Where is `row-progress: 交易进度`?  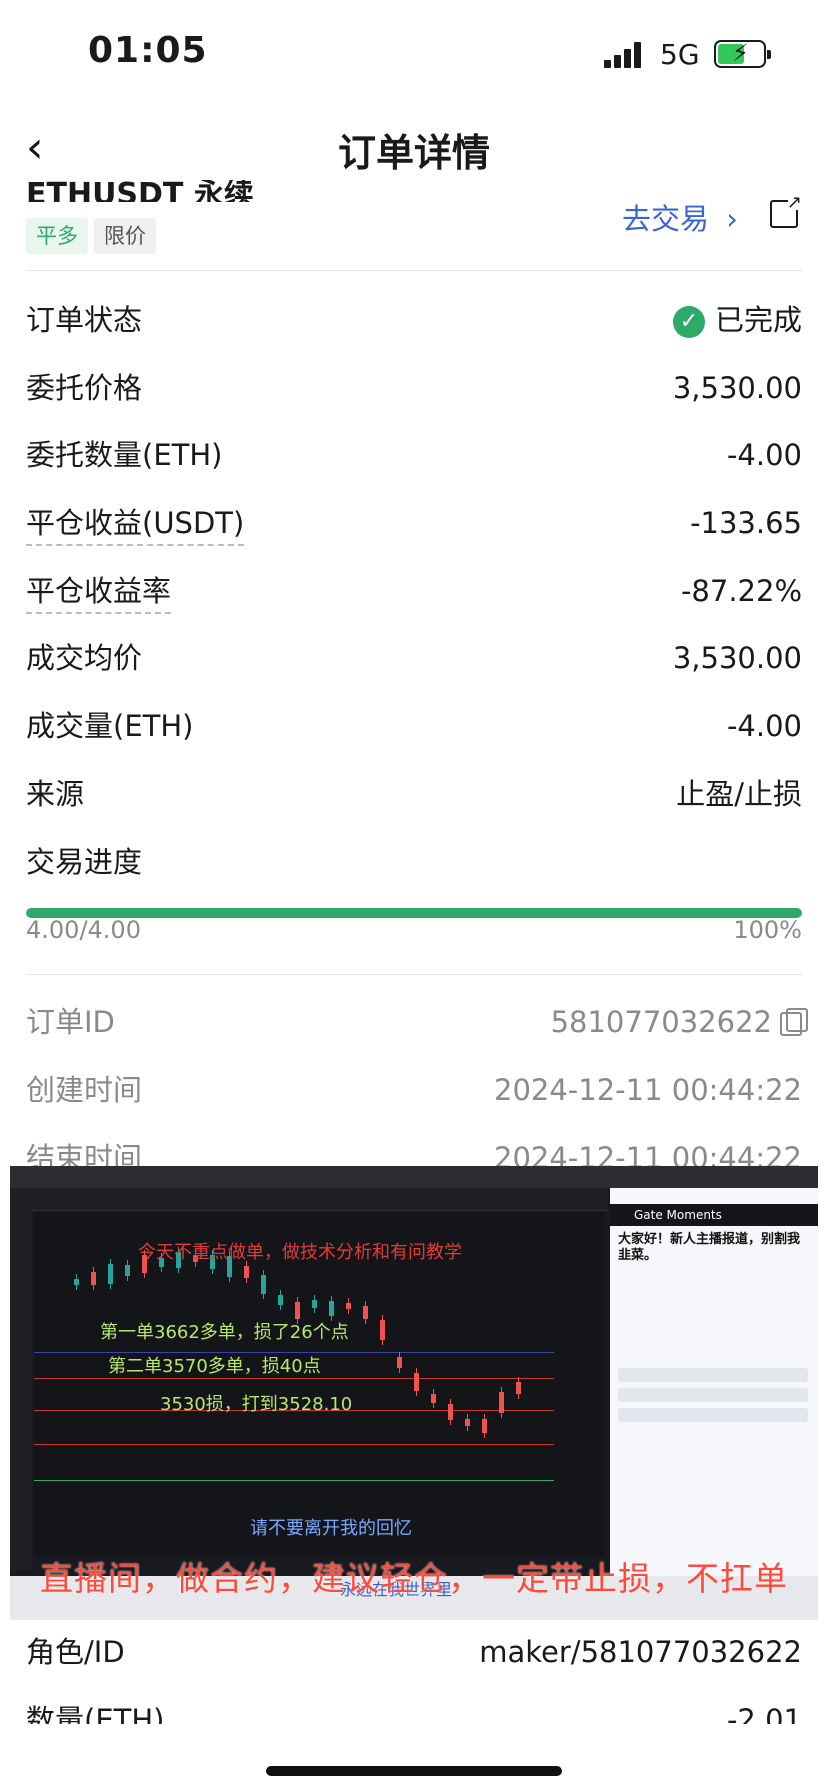
row-progress: 交易进度 is located at coordinates (414, 862).